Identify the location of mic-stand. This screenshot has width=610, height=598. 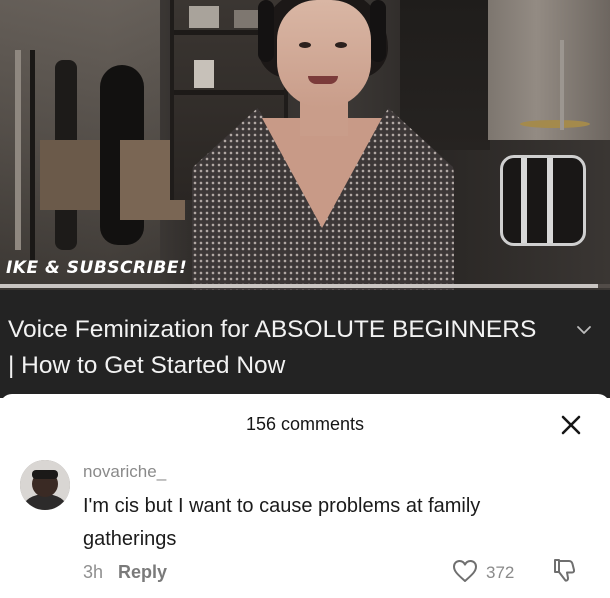
(18, 150).